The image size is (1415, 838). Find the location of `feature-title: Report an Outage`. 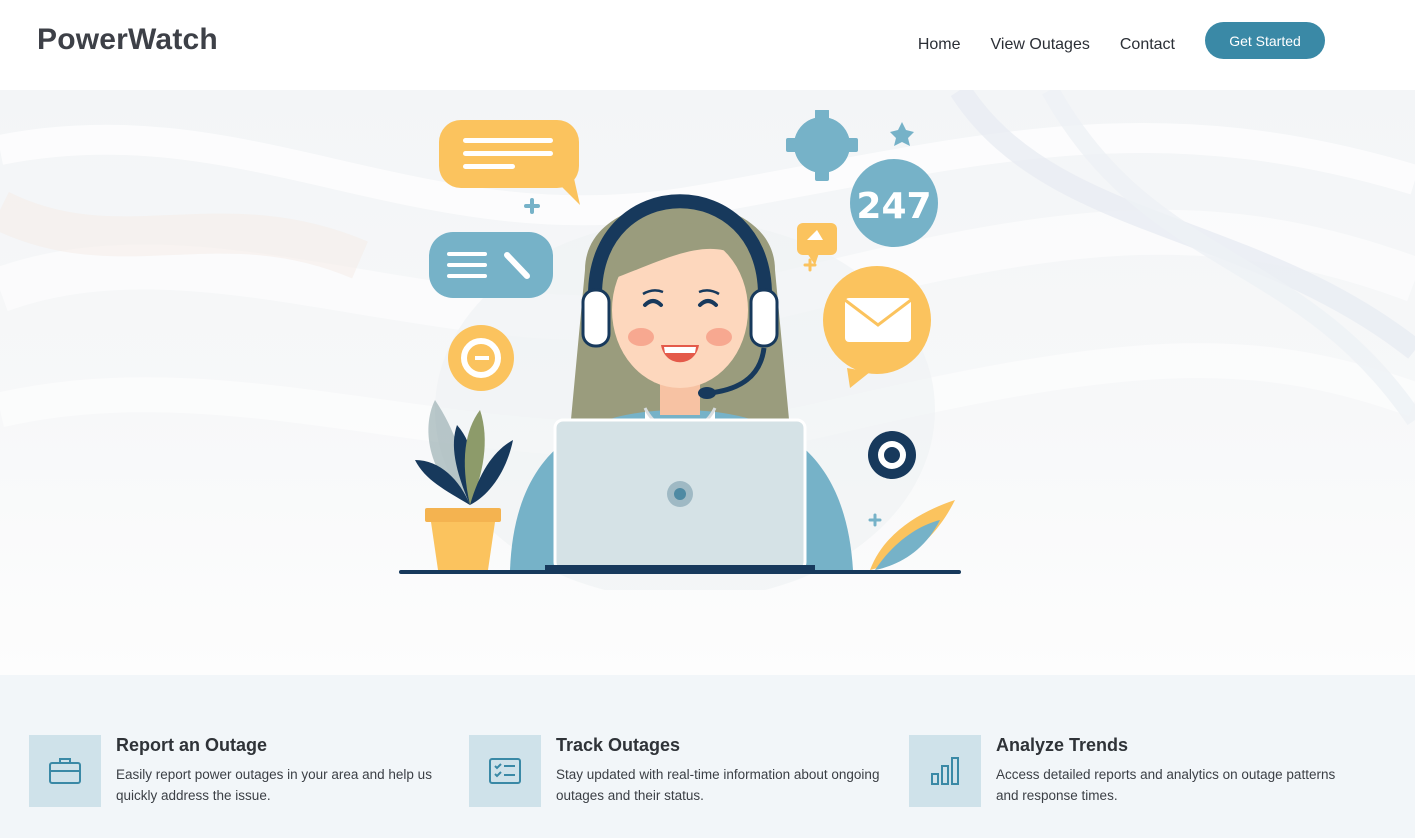

feature-title: Report an Outage is located at coordinates (192, 745).